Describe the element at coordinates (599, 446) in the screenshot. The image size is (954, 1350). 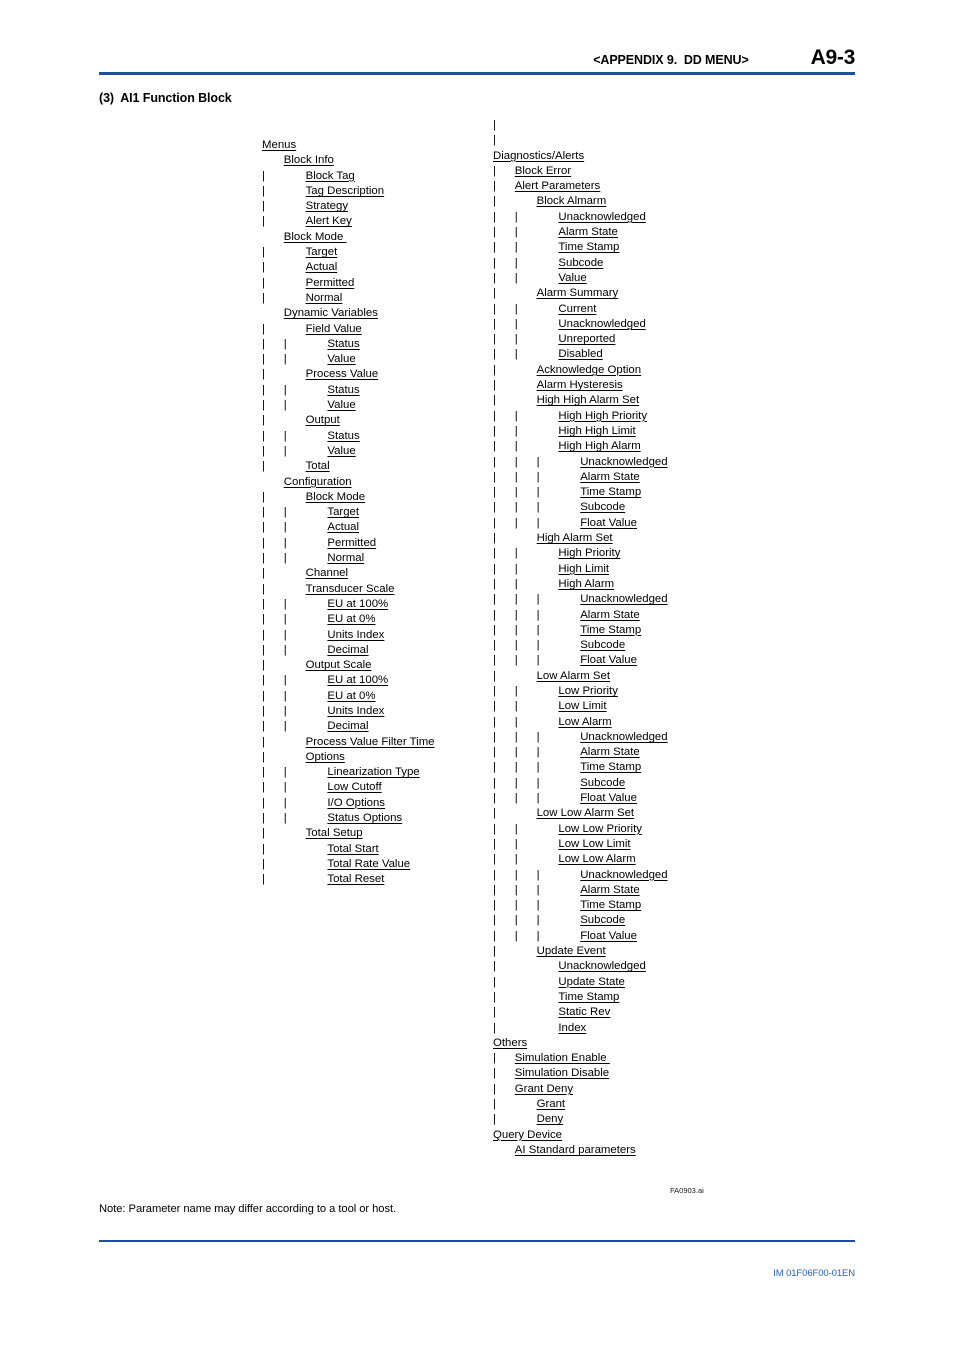
I see `tree-item-label: High High Alarm` at that location.